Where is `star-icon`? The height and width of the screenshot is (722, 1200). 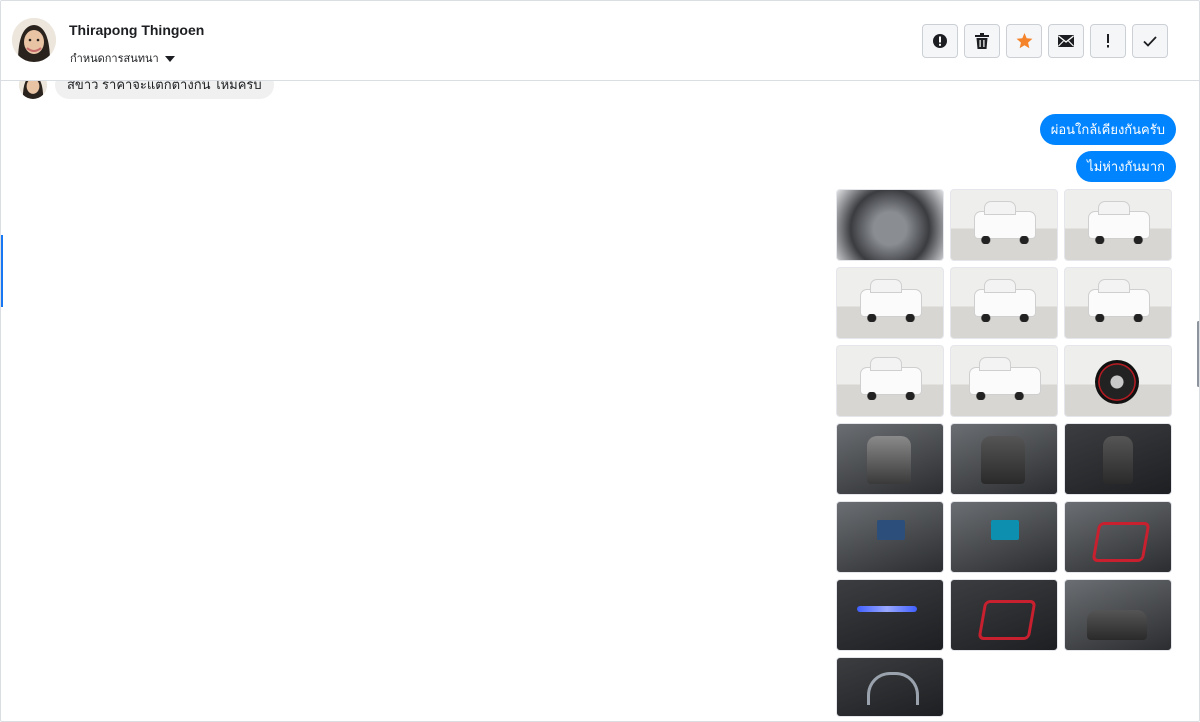 star-icon is located at coordinates (1024, 41).